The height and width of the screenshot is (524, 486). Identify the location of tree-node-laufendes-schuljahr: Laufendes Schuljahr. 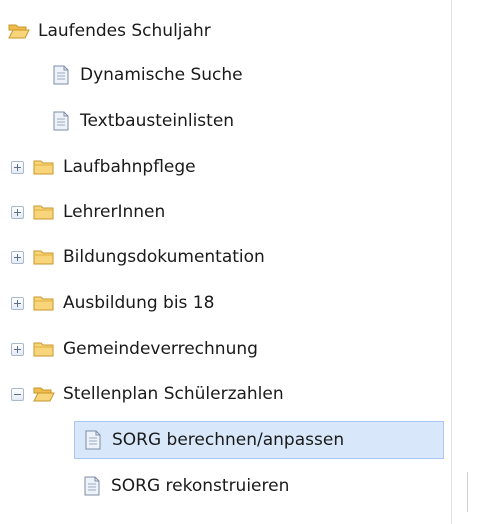
(109, 31).